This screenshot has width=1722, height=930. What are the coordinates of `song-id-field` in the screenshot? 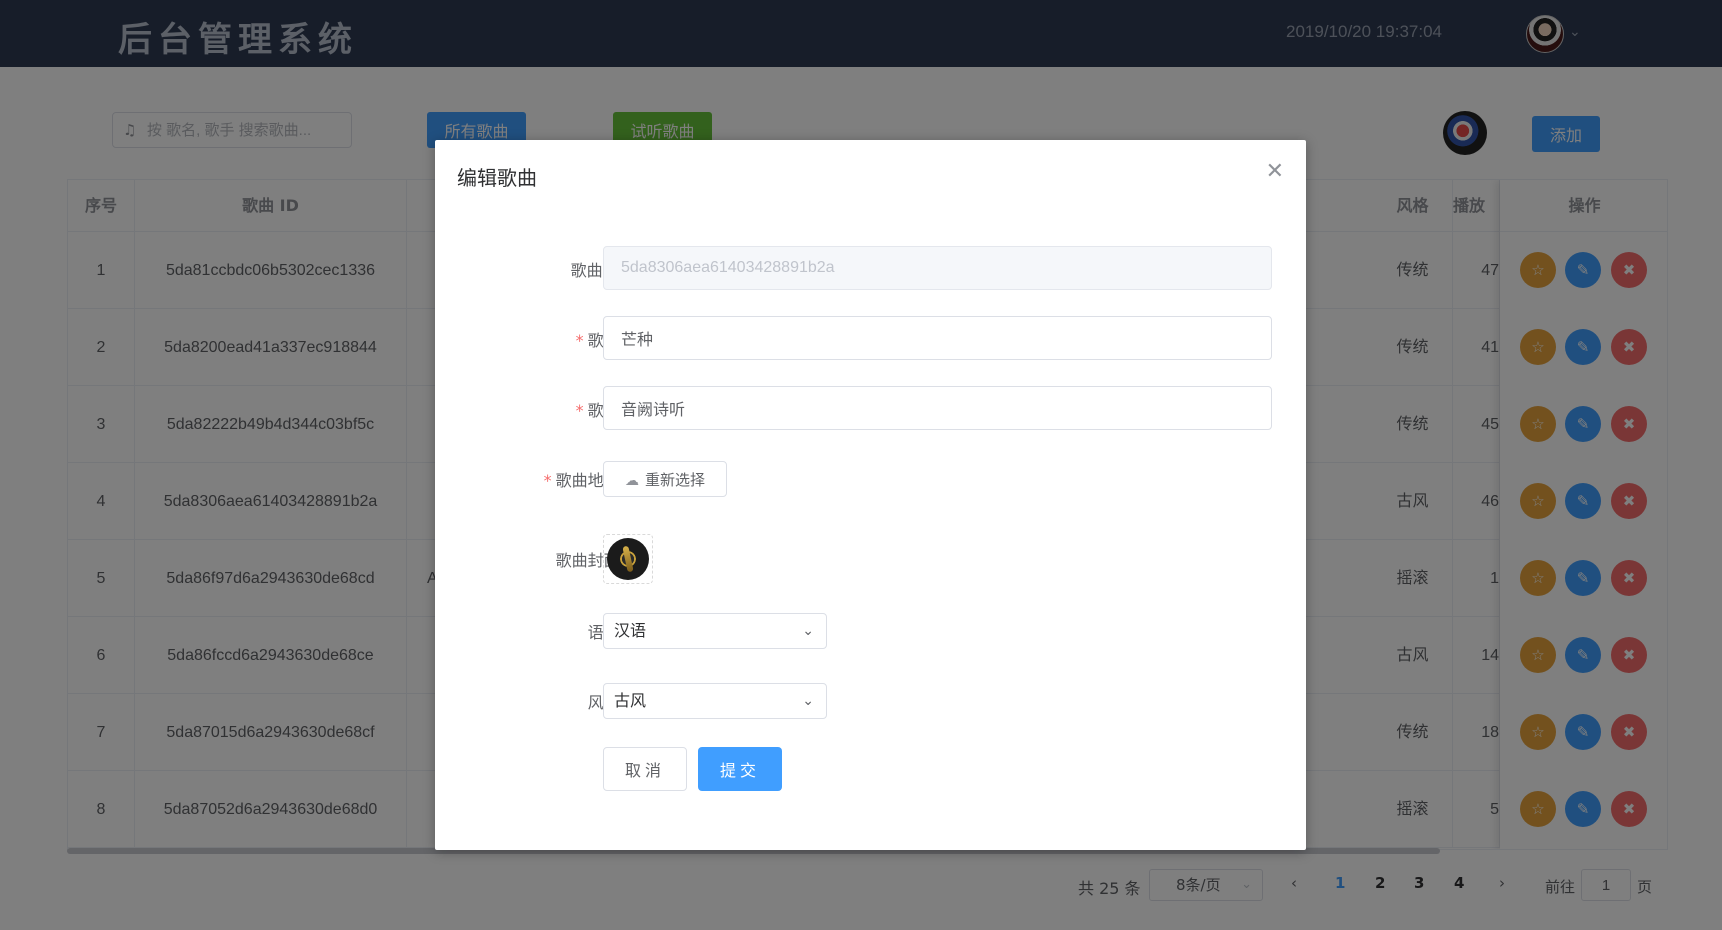 It's located at (937, 268).